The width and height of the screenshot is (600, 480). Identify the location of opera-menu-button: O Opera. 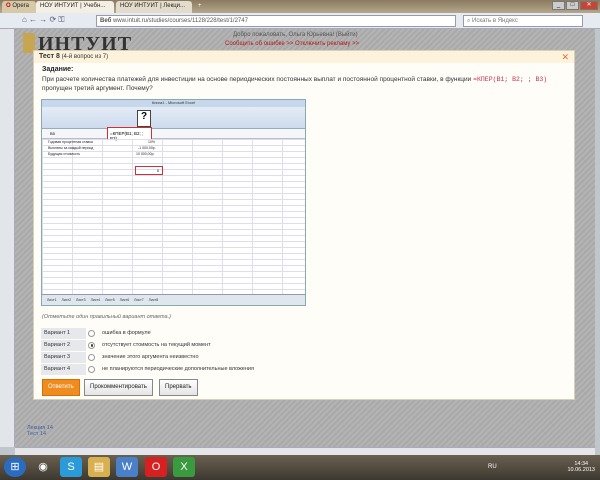
(19, 7).